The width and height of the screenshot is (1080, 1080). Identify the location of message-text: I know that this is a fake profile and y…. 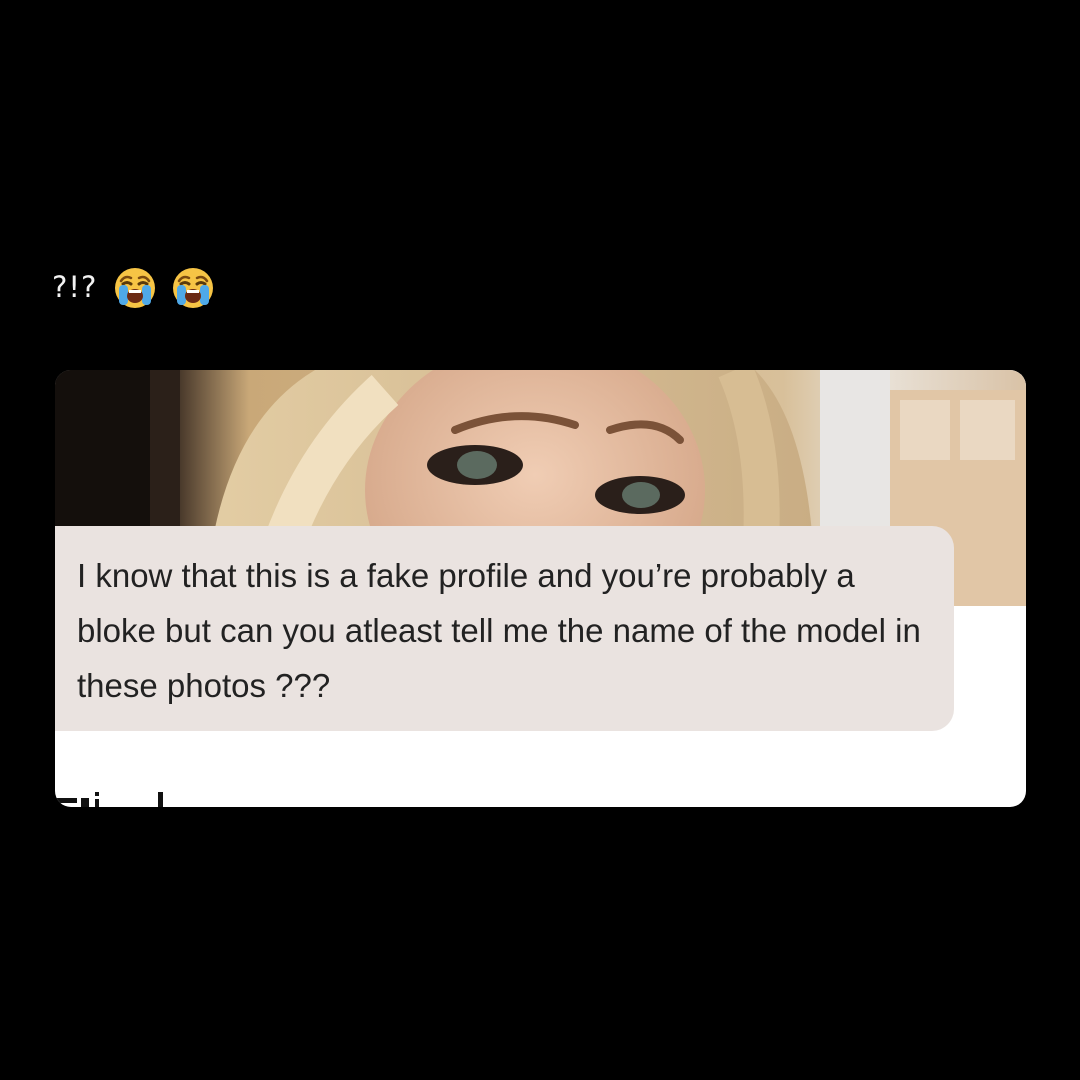
(499, 630).